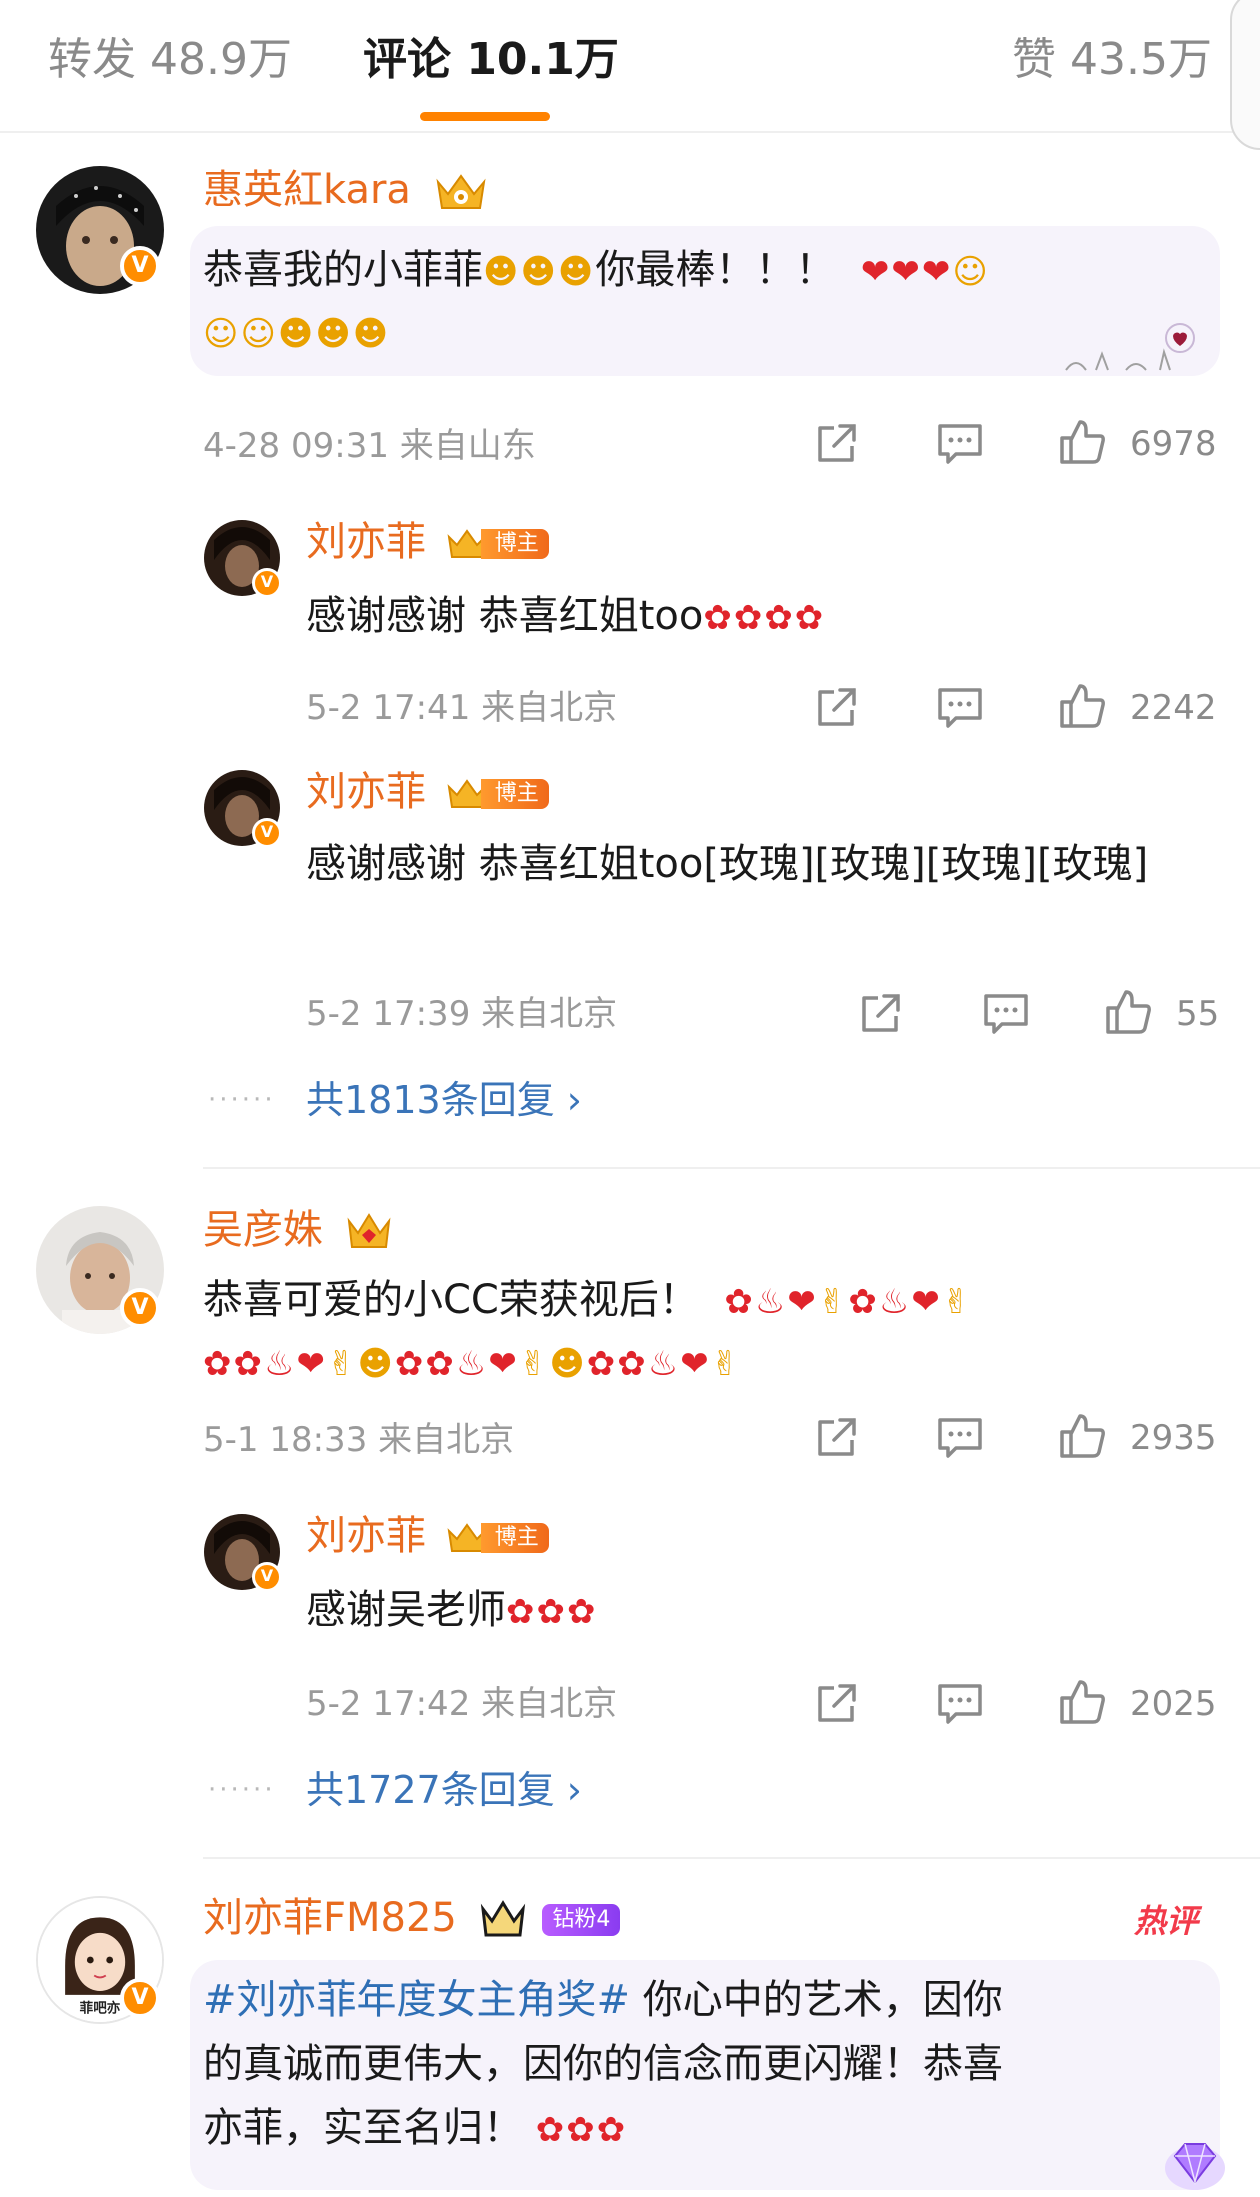 The image size is (1260, 2197). Describe the element at coordinates (1173, 708) in the screenshot. I see `like-count: 2242` at that location.